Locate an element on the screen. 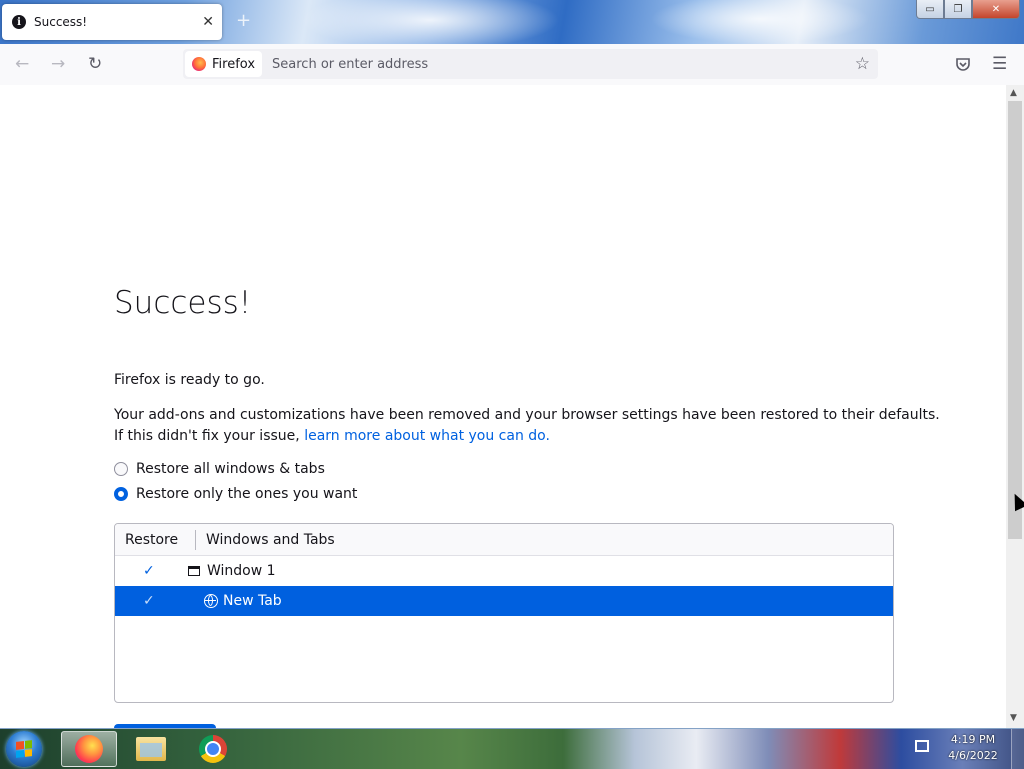  ready-text: Firefox is ready to go. is located at coordinates (189, 380).